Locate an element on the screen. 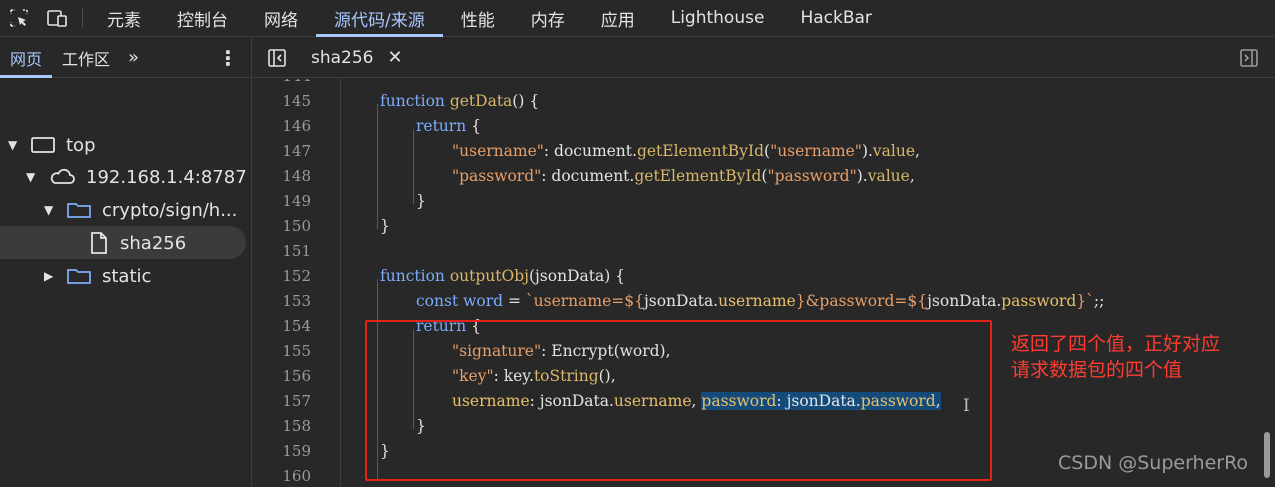 The width and height of the screenshot is (1275, 487). tree-label-host: 192.168.1.4:8787 is located at coordinates (166, 177).